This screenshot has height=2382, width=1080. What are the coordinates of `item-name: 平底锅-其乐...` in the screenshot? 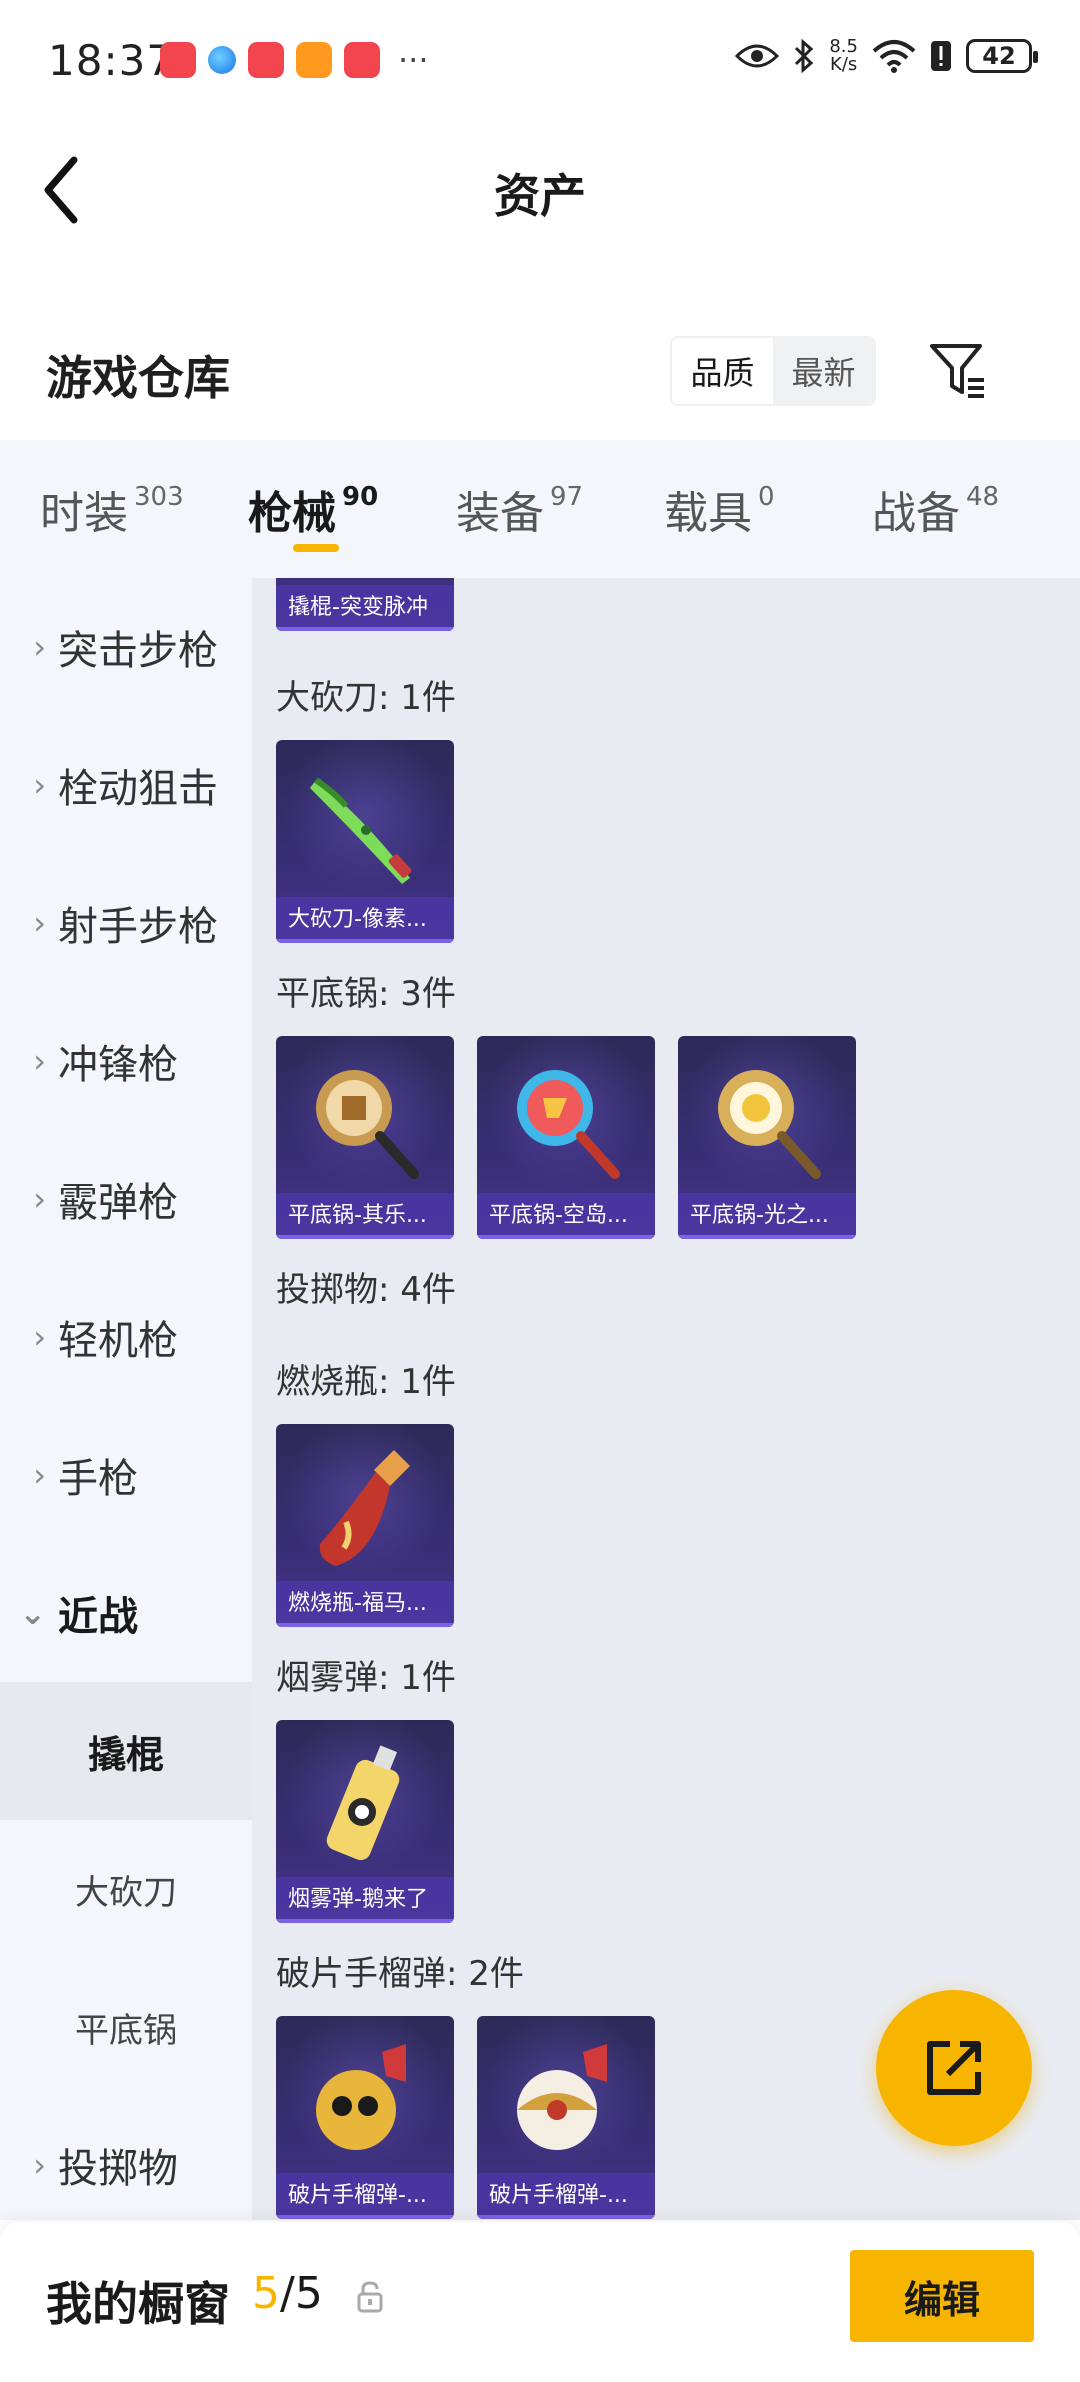 It's located at (365, 1216).